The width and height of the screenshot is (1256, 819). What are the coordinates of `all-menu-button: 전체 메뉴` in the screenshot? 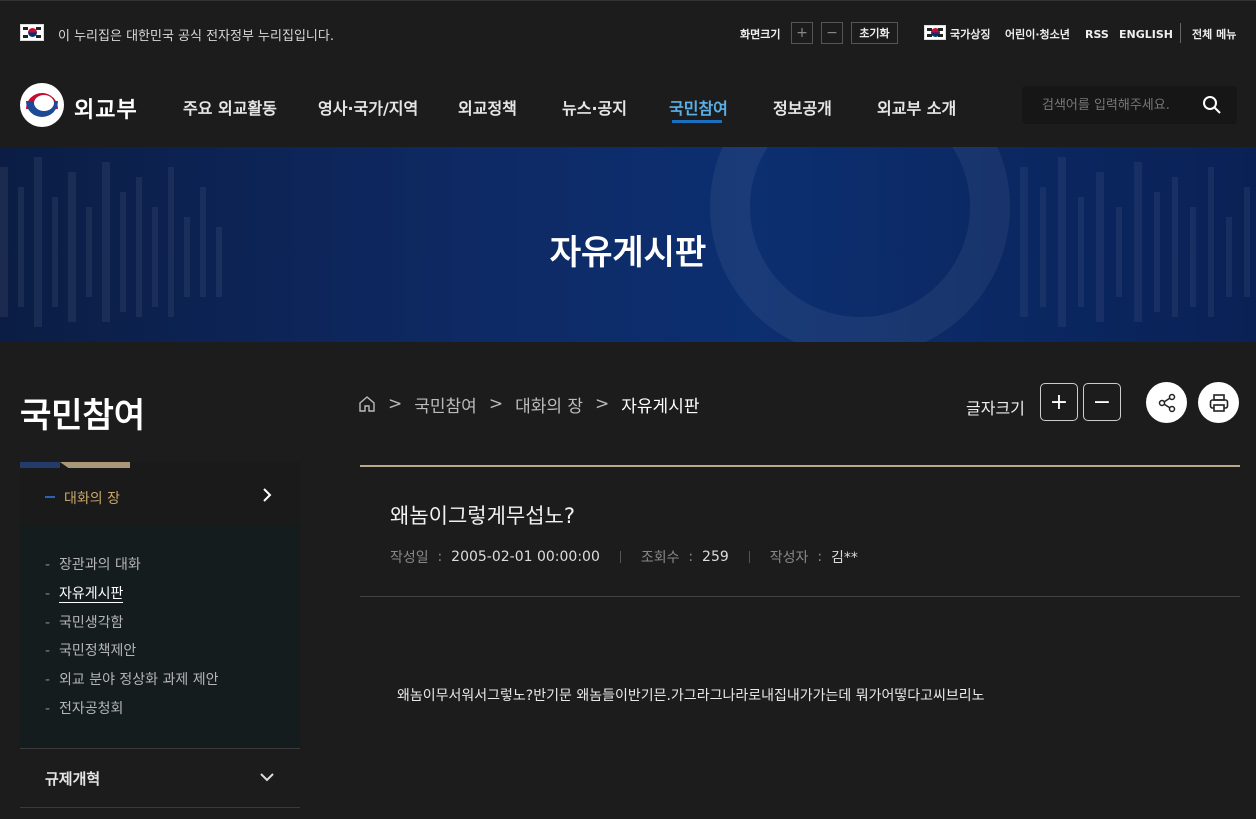 It's located at (1214, 34).